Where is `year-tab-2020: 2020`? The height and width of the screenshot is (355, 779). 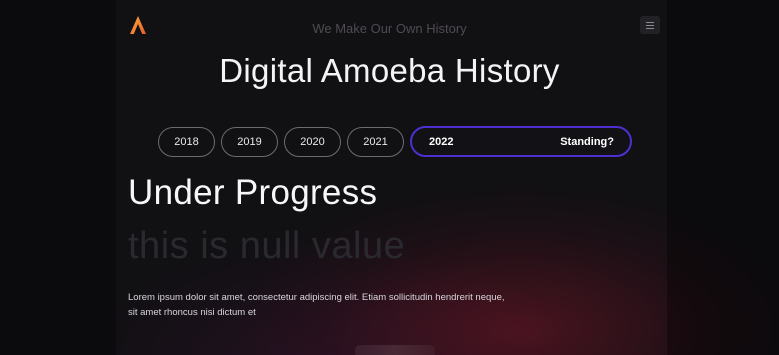 year-tab-2020: 2020 is located at coordinates (312, 142).